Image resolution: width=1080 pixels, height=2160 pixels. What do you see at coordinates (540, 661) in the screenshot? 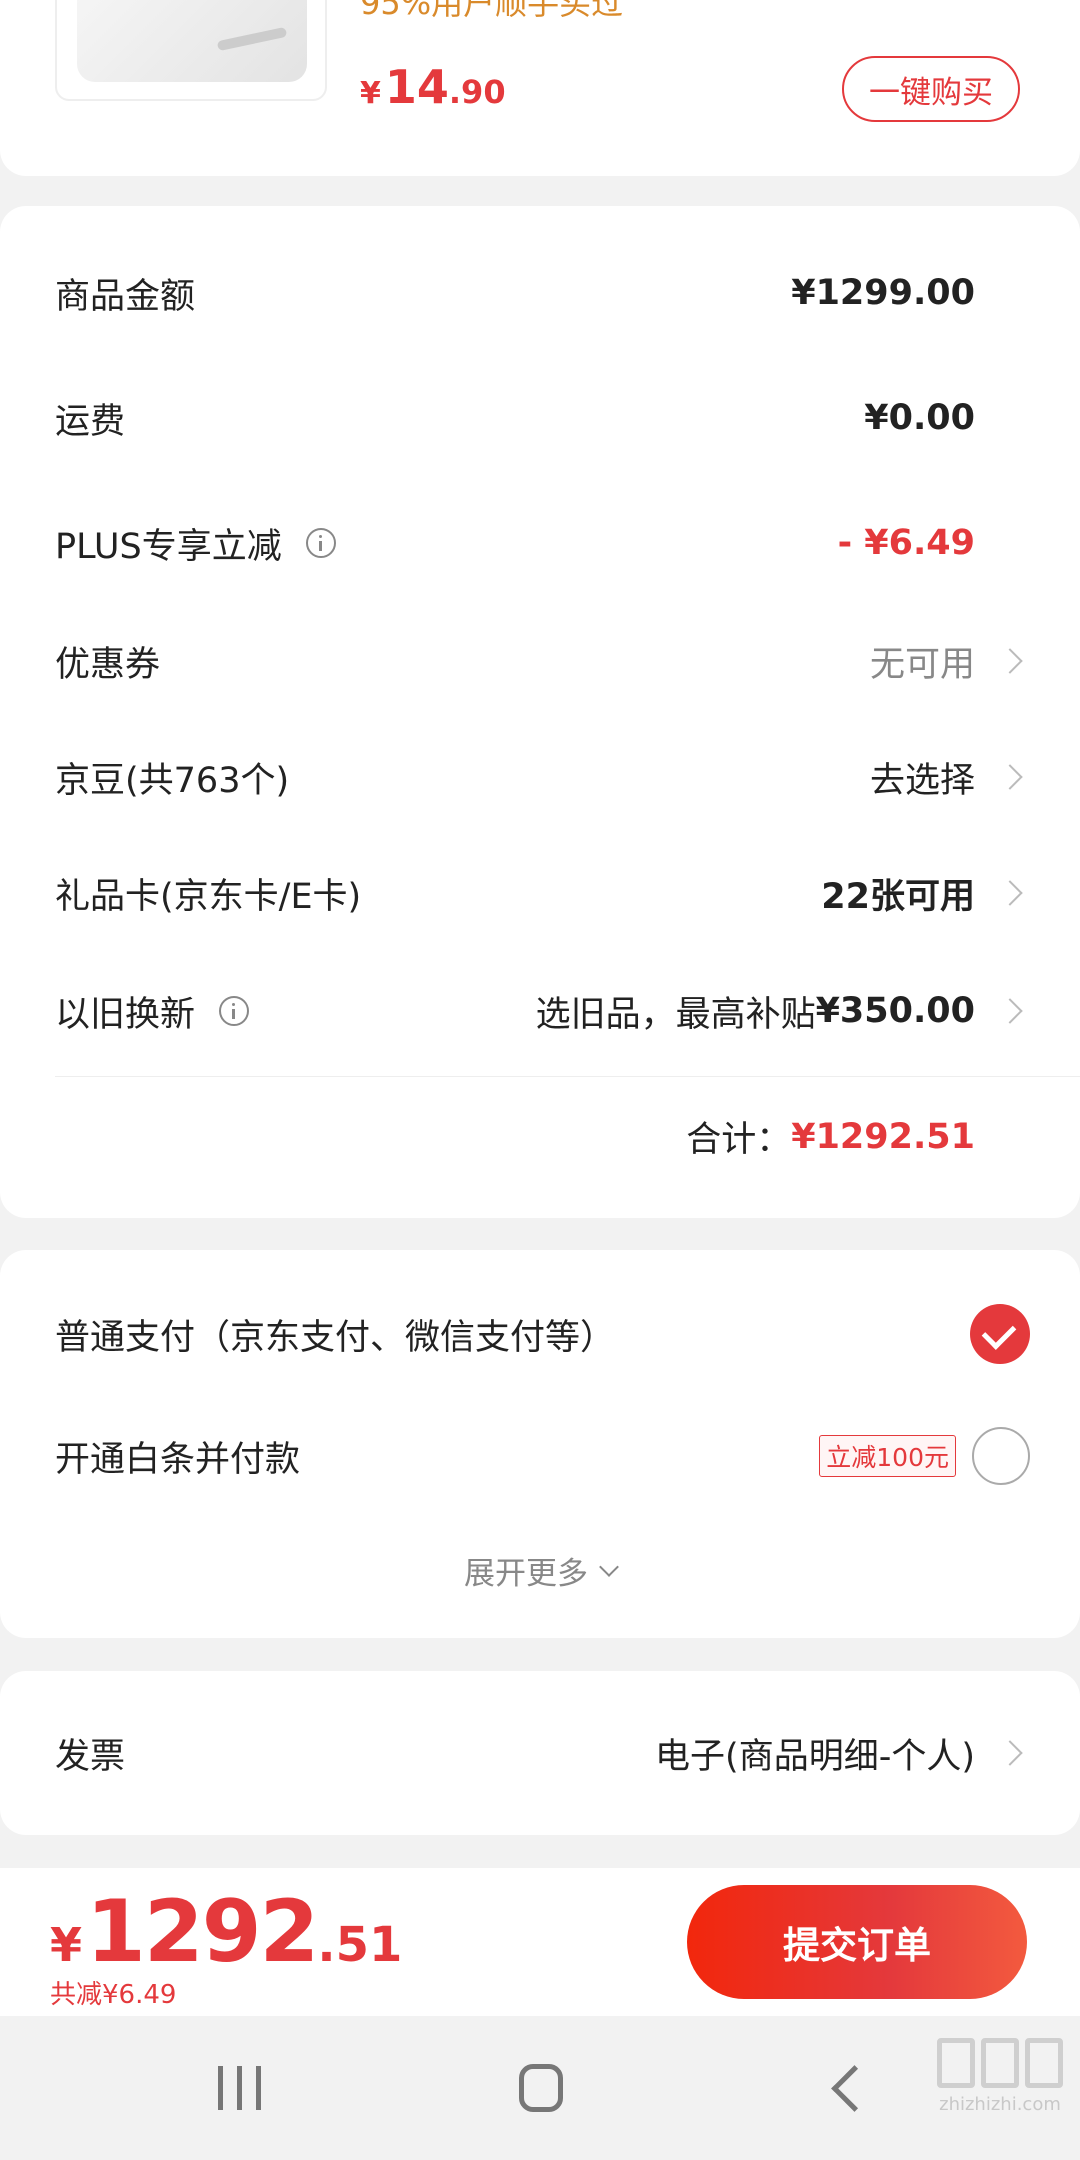
I see `row-coupon: 优惠券 无可用` at bounding box center [540, 661].